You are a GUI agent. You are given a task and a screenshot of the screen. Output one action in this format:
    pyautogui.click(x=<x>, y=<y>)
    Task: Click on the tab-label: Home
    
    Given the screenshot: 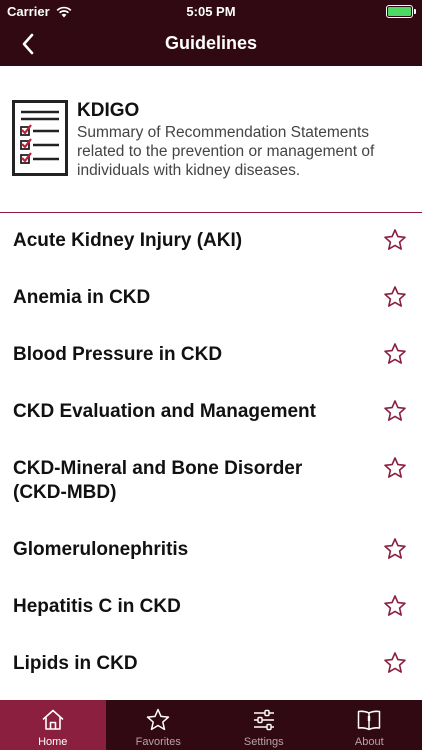 What is the action you would take?
    pyautogui.click(x=53, y=742)
    